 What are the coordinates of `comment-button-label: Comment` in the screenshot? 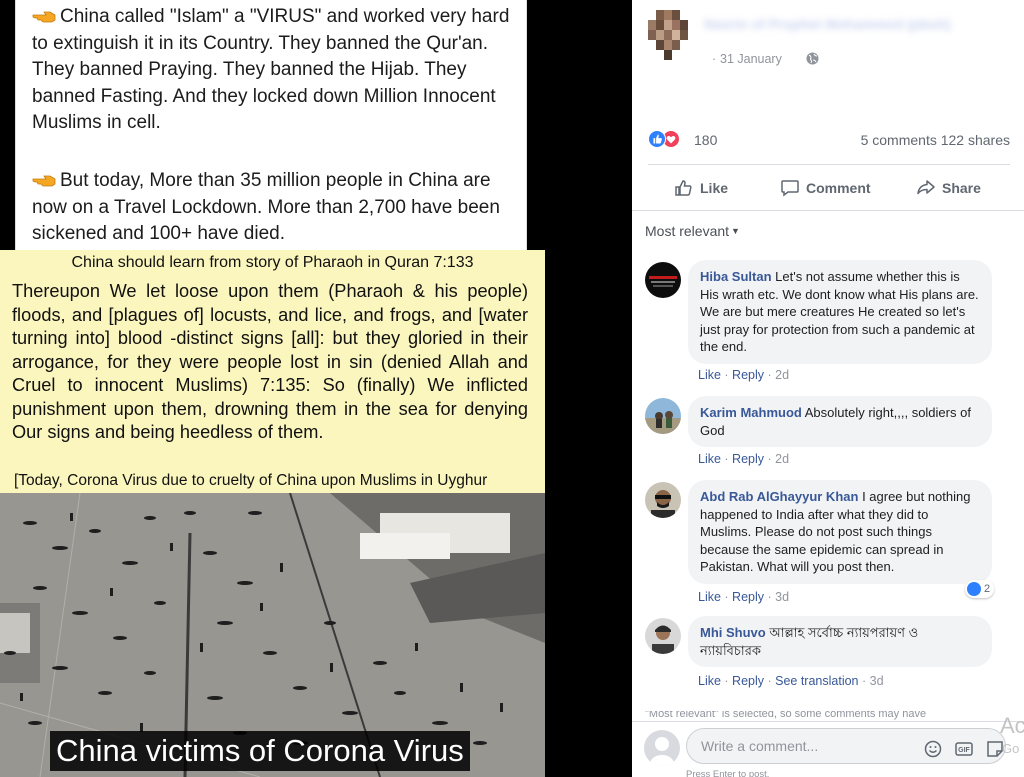 It's located at (838, 188).